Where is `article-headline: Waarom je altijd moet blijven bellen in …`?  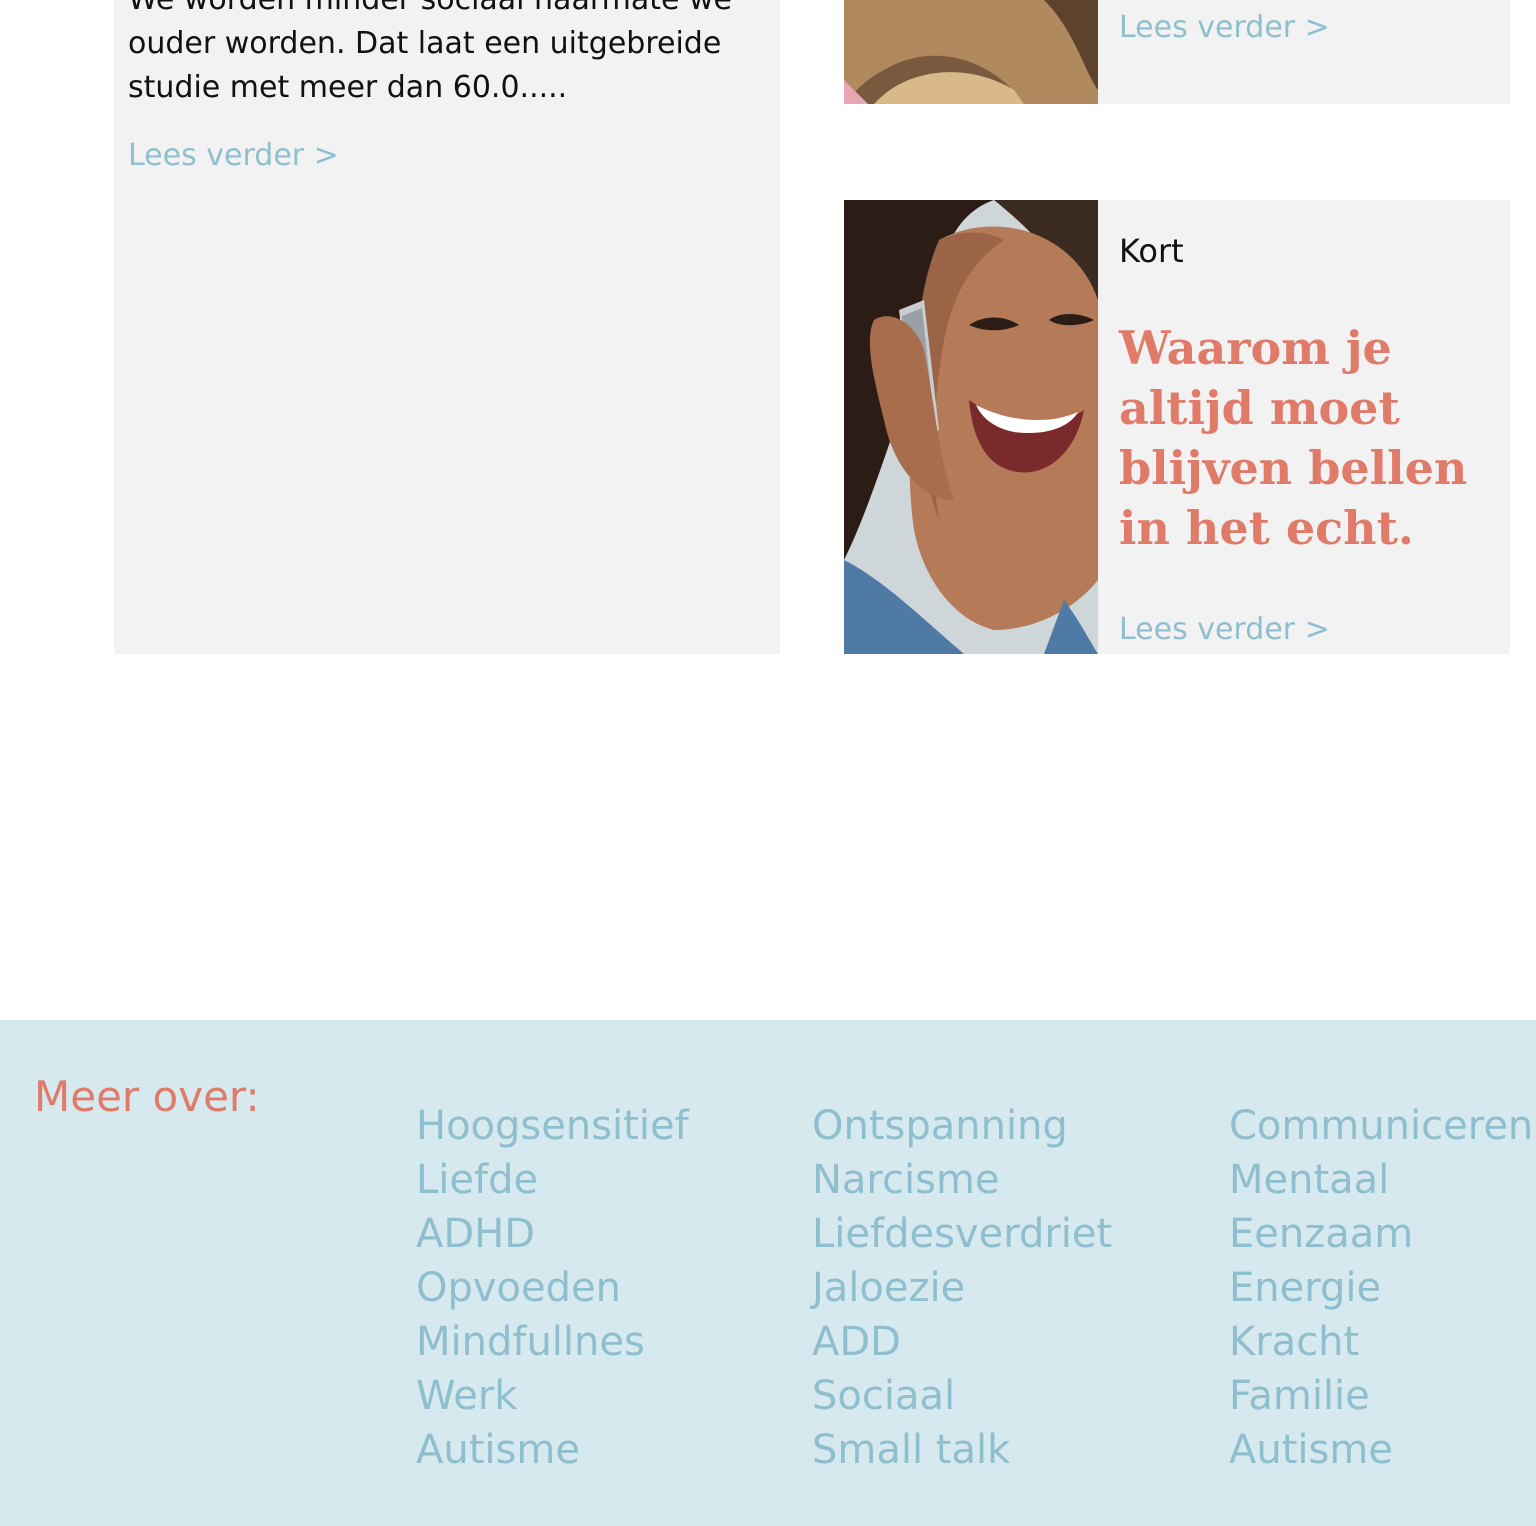 article-headline: Waarom je altijd moet blijven bellen in … is located at coordinates (1304, 438).